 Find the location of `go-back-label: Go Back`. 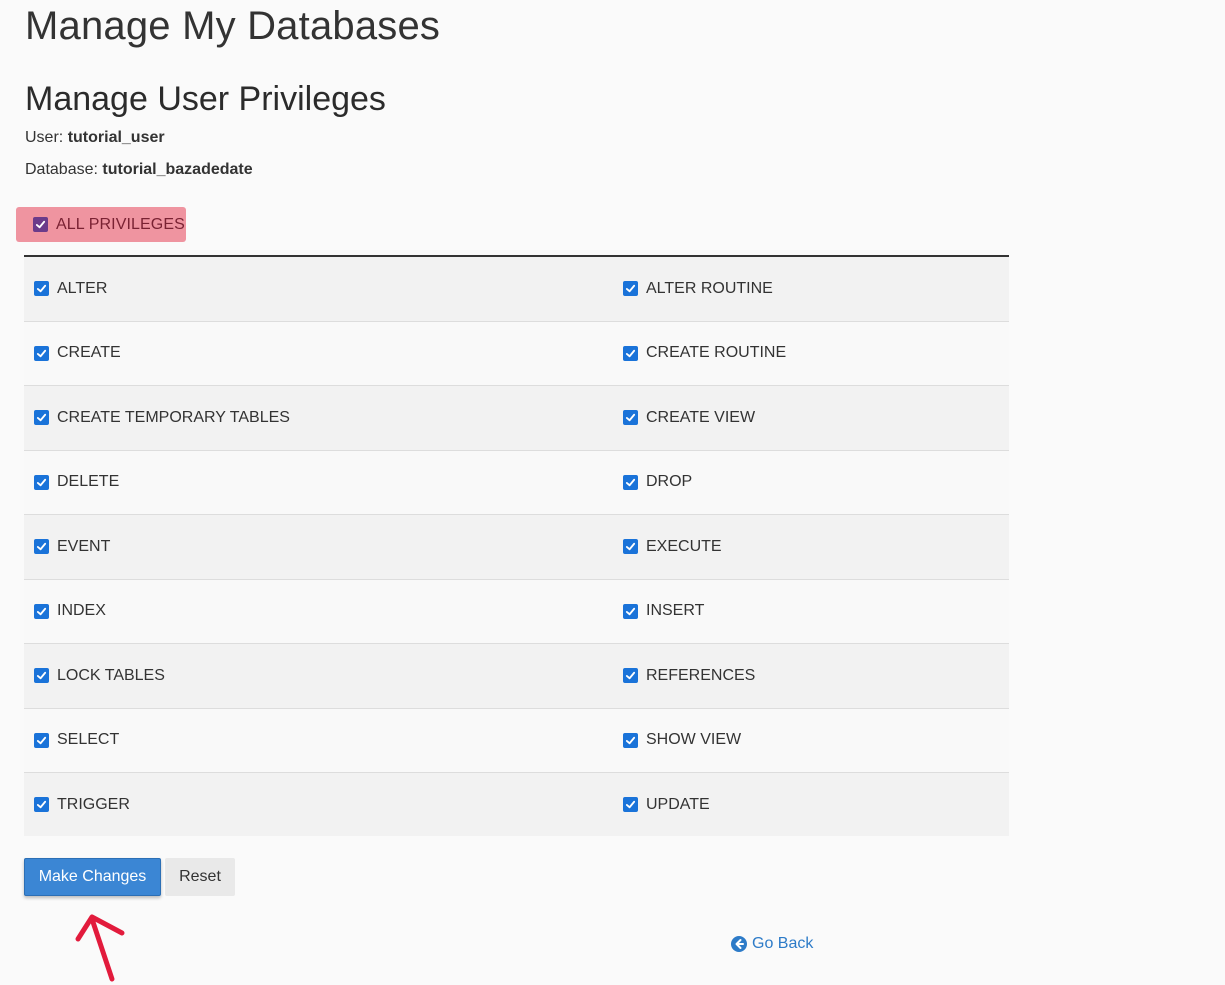

go-back-label: Go Back is located at coordinates (782, 944).